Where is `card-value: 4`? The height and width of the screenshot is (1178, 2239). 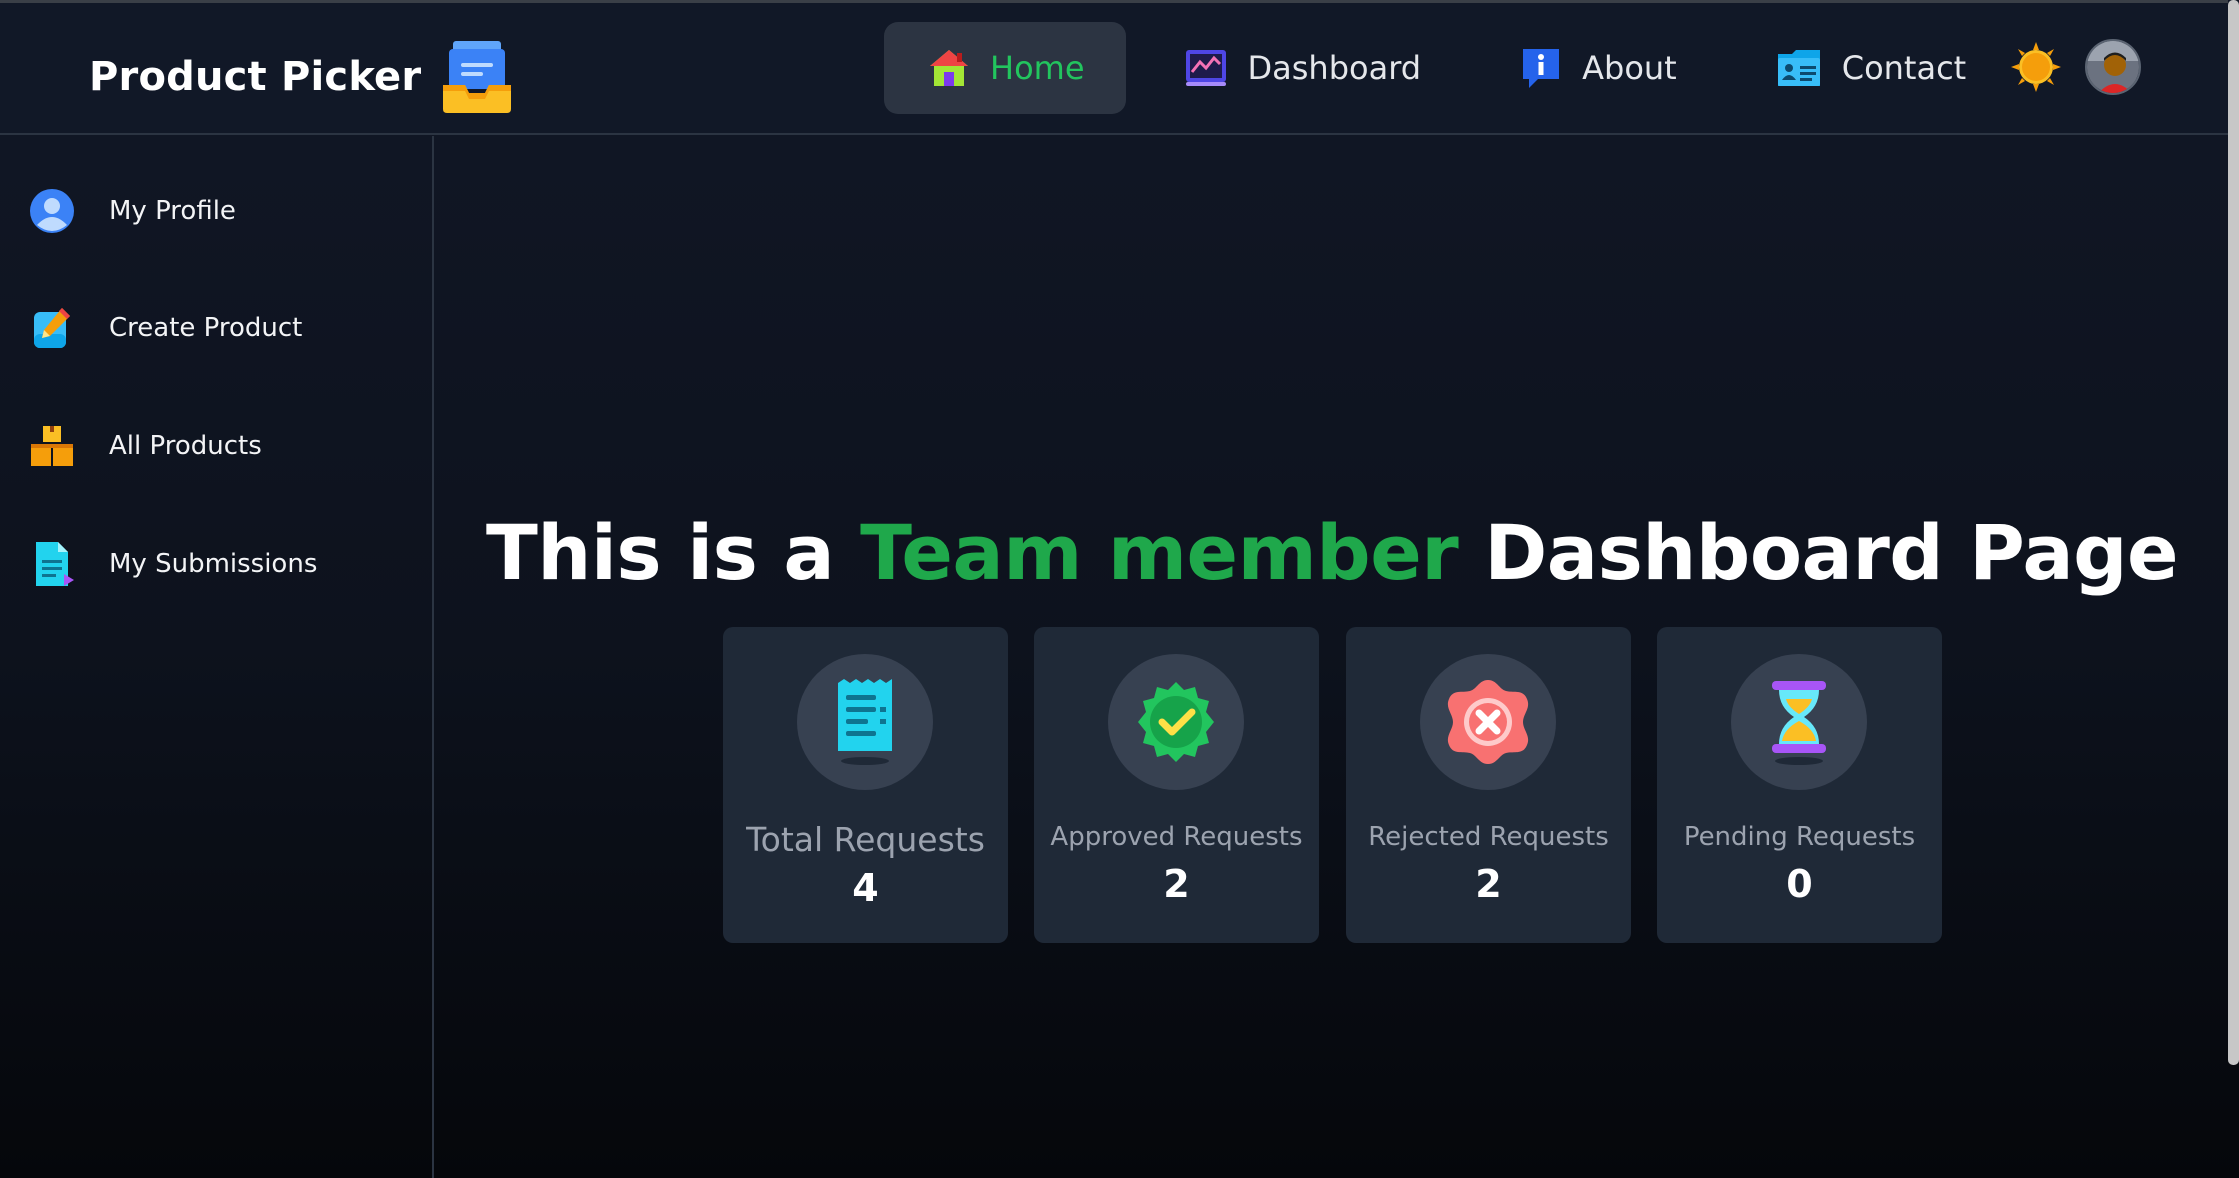
card-value: 4 is located at coordinates (865, 888).